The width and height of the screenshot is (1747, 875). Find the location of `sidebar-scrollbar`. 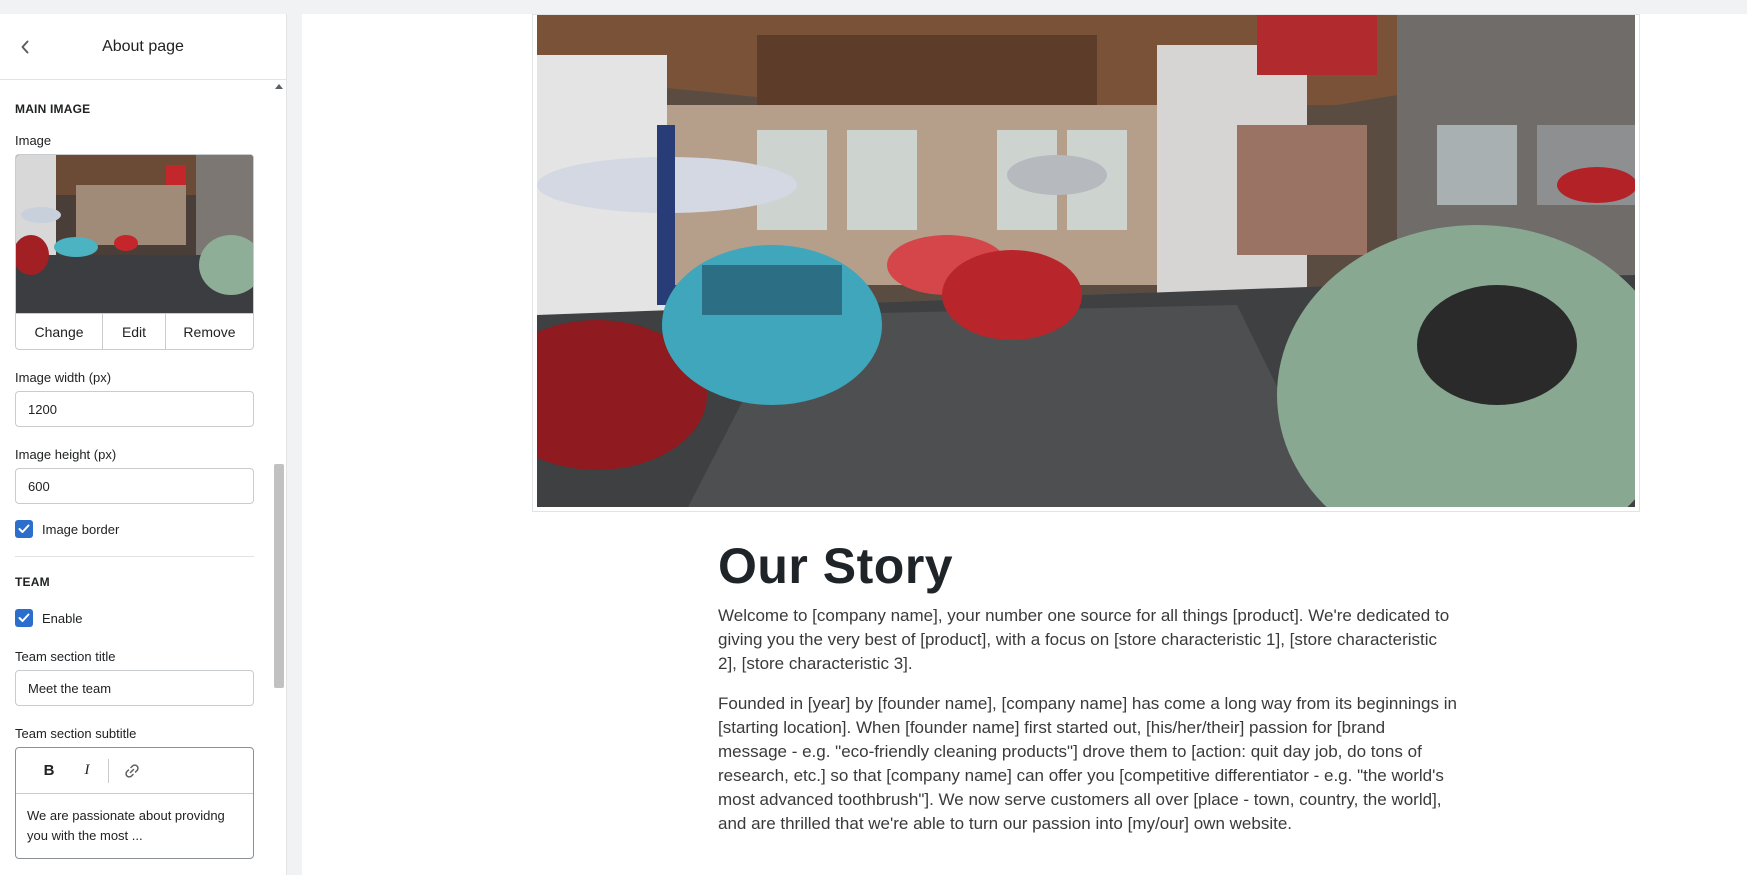

sidebar-scrollbar is located at coordinates (279, 477).